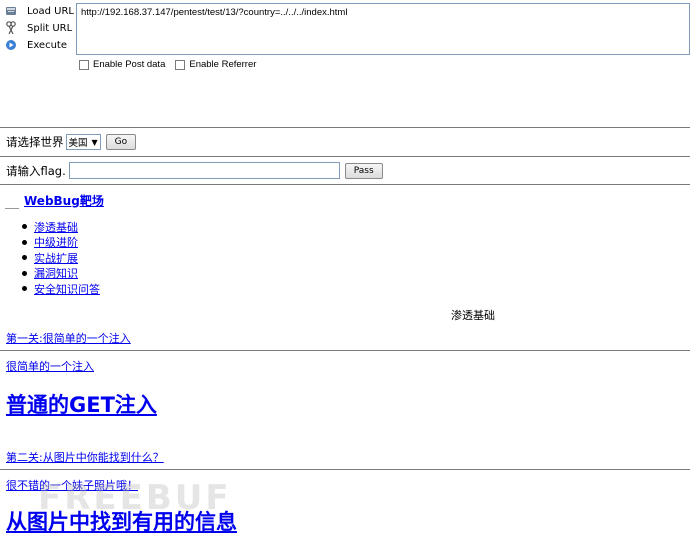 The width and height of the screenshot is (690, 536). What do you see at coordinates (94, 142) in the screenshot?
I see `chevron-down-icon: ▼` at bounding box center [94, 142].